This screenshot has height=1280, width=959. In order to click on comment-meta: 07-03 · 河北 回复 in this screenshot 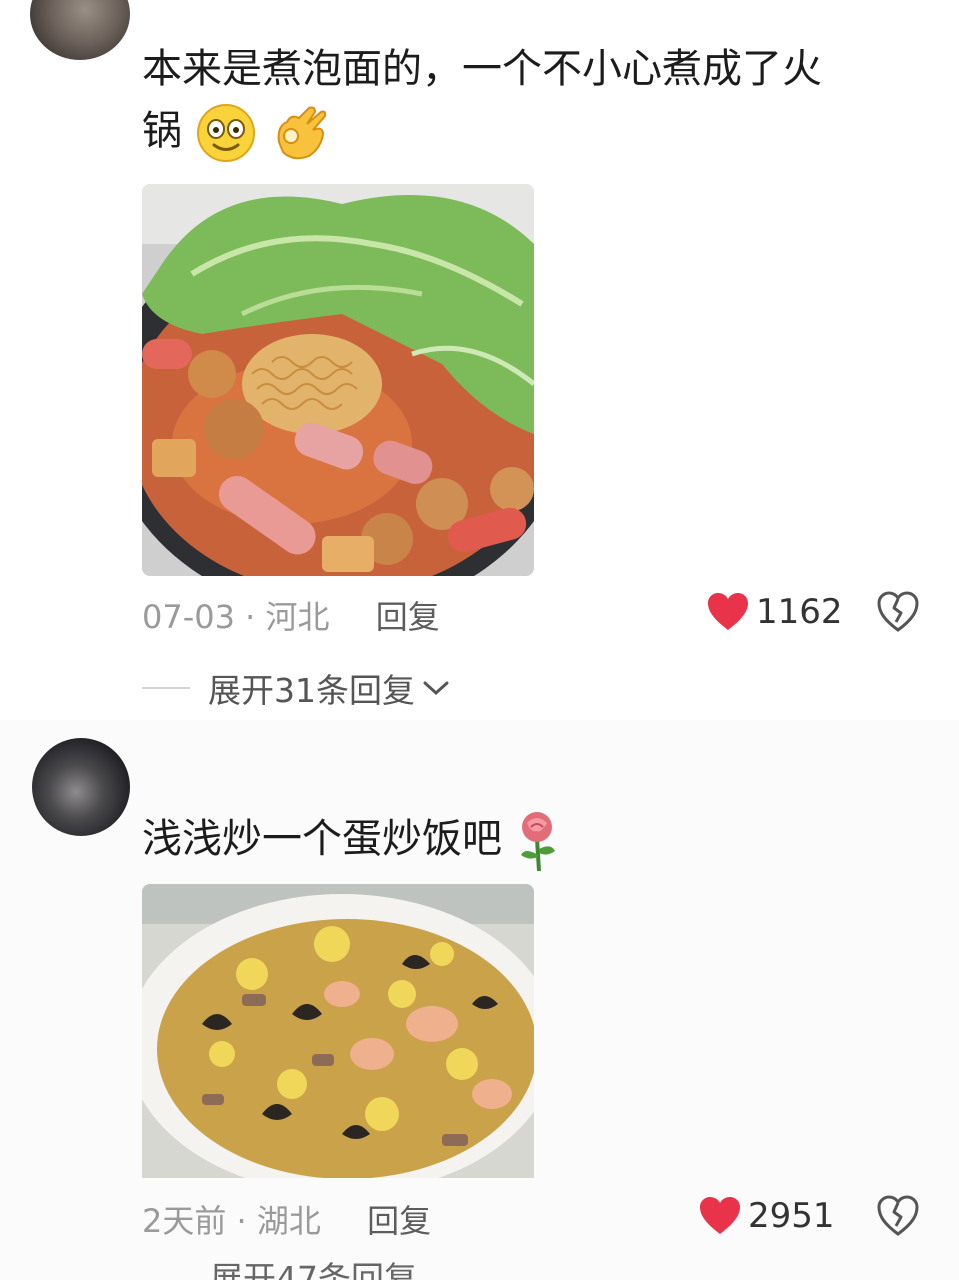, I will do `click(291, 615)`.